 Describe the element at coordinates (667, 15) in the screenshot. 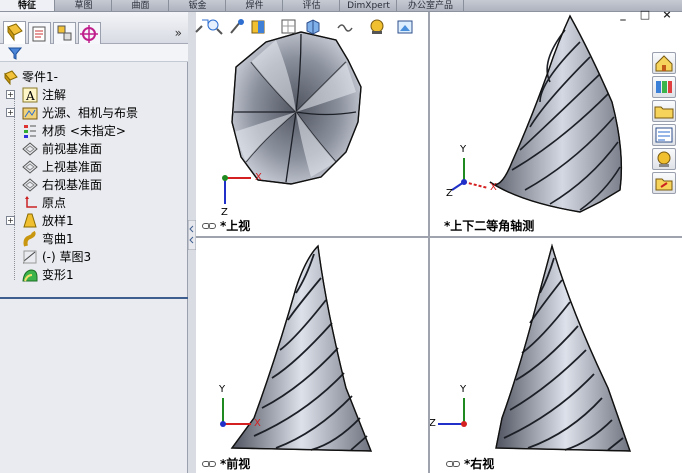

I see `close-button: ×` at that location.